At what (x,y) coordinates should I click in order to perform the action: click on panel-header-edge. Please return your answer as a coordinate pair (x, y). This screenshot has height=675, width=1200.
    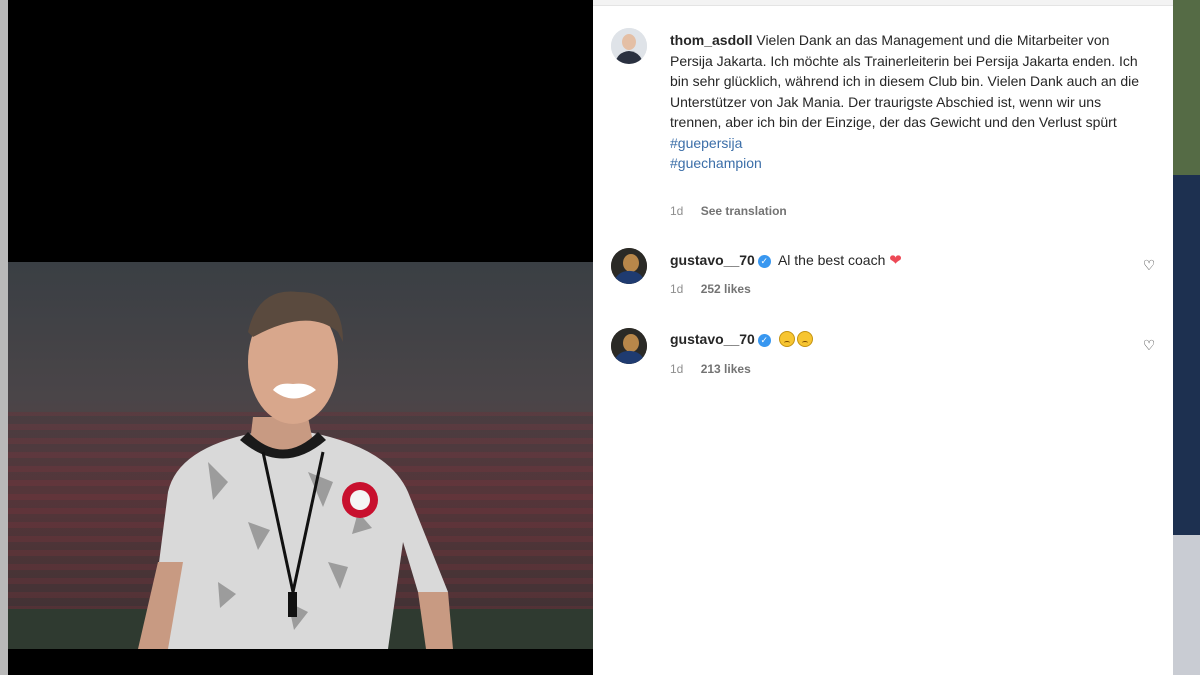
    Looking at the image, I should click on (883, 3).